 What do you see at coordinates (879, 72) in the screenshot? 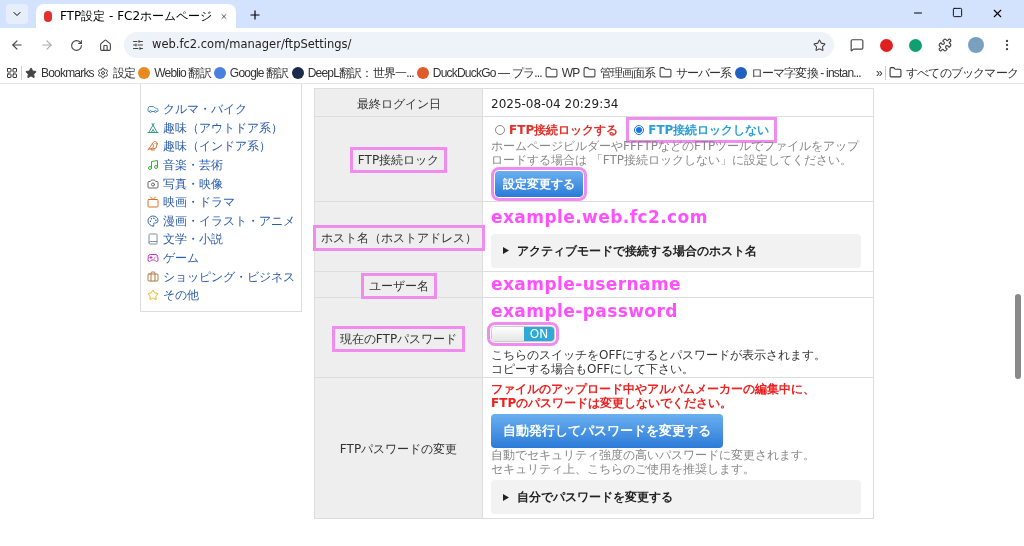
I see `more-bookmarks: »` at bounding box center [879, 72].